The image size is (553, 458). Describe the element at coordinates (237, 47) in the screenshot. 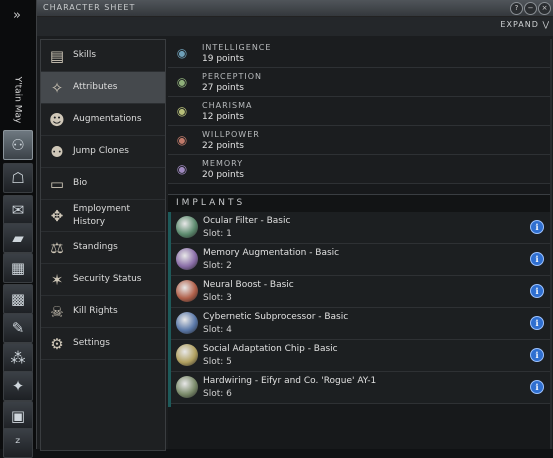

I see `attribute-name: INTELLIGENCE` at that location.